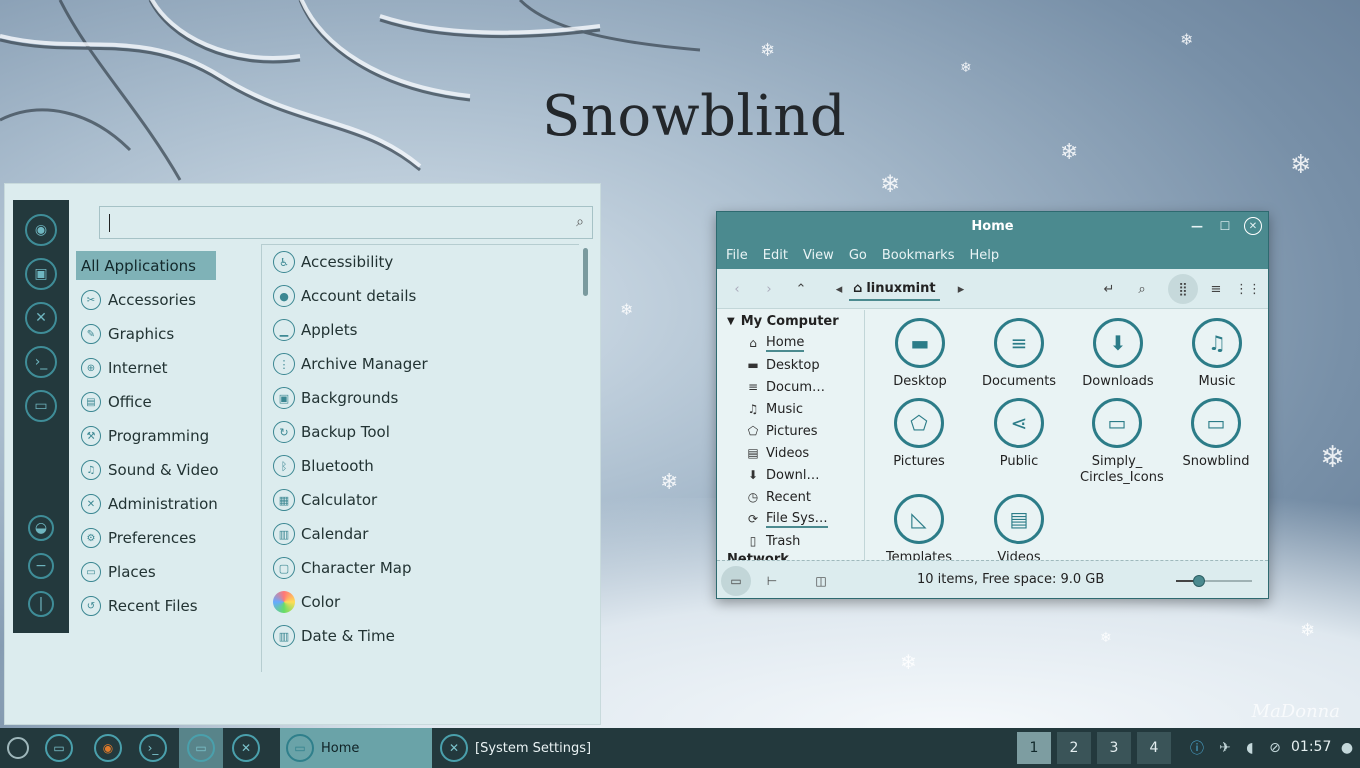 The width and height of the screenshot is (1360, 768). Describe the element at coordinates (1198, 581) in the screenshot. I see `zoom-slider-knob` at that location.